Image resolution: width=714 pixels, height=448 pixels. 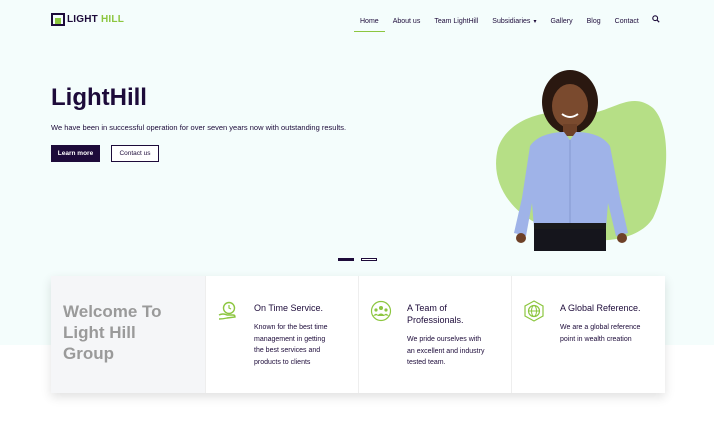 I want to click on welcome-block: Welcome To Light Hill Group, so click(x=128, y=334).